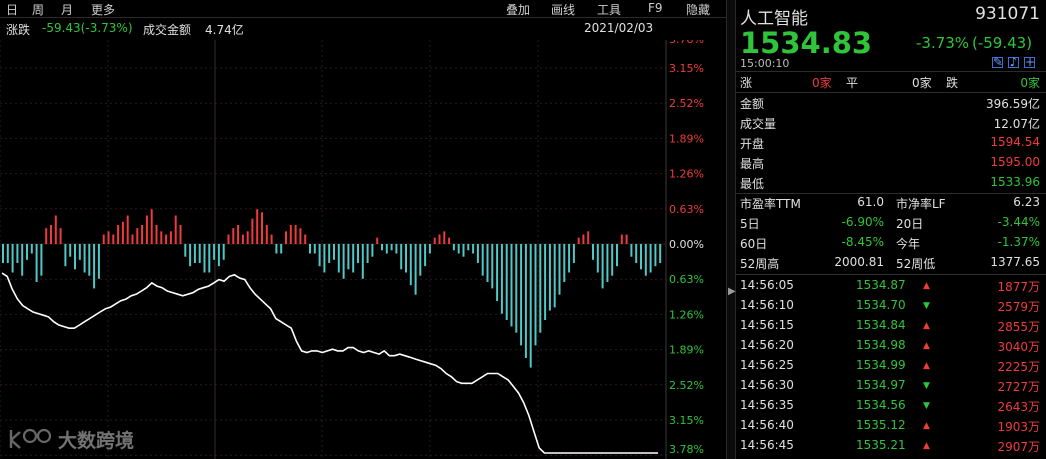 Image resolution: width=1046 pixels, height=459 pixels. I want to click on tab-more: 更多, so click(103, 9).